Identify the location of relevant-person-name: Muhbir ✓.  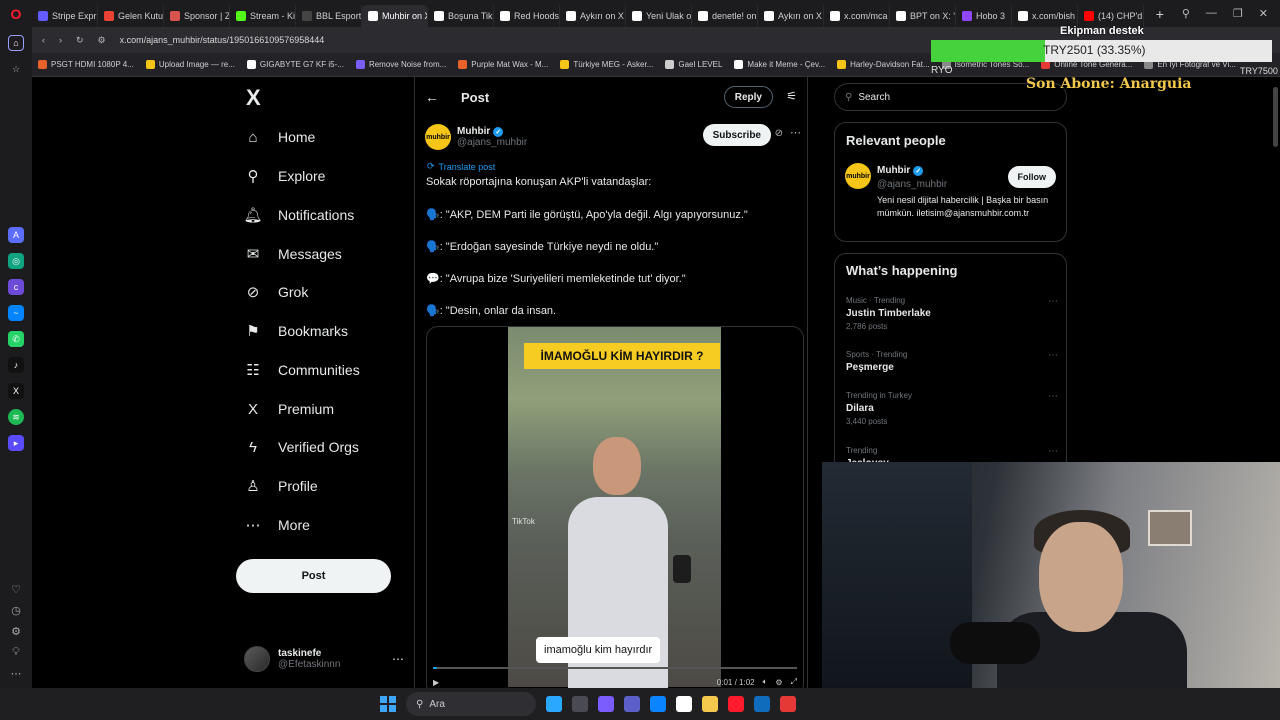
(900, 170).